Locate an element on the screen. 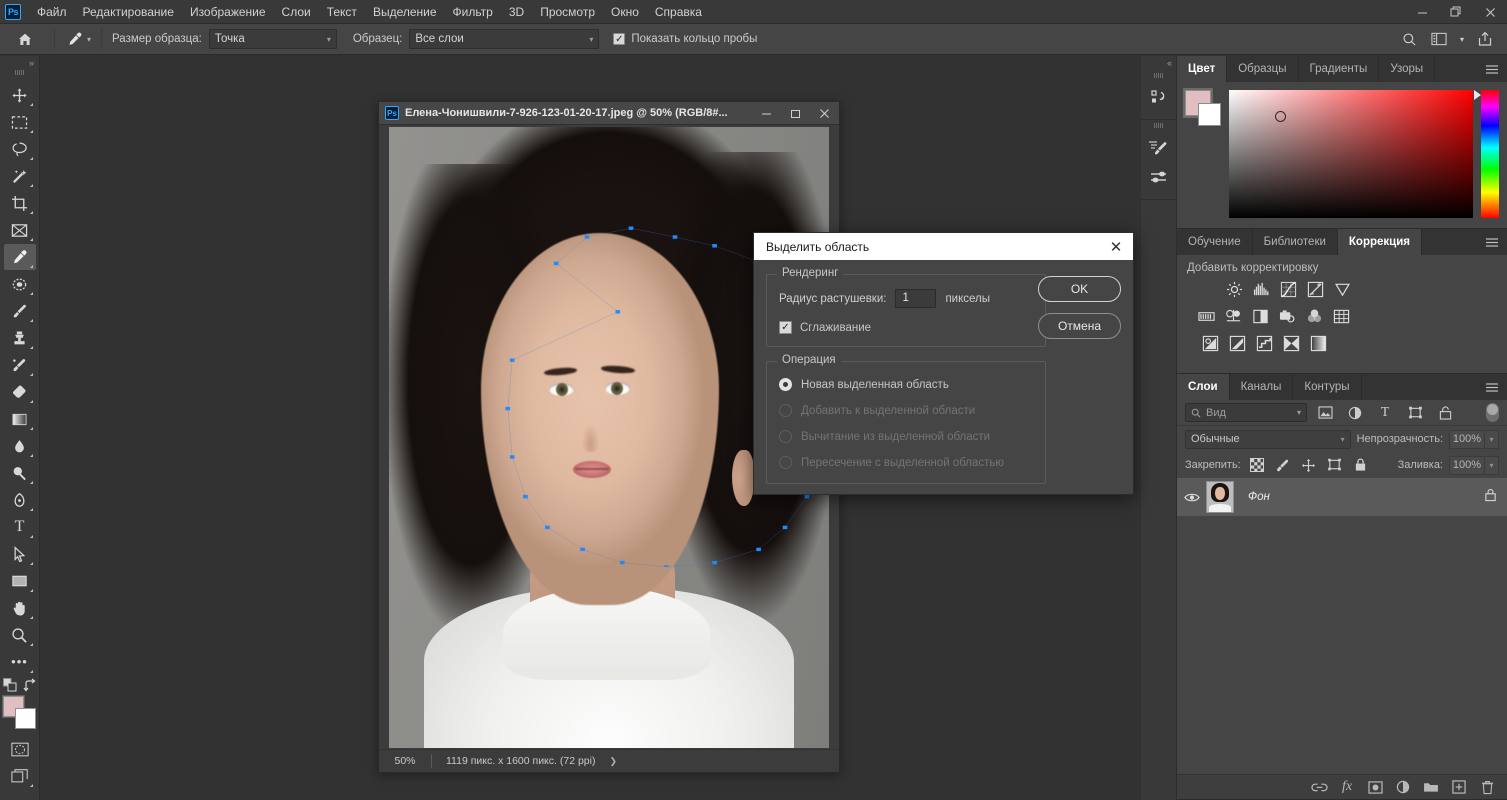 This screenshot has width=1507, height=800. chevron-down-icon: ▾ is located at coordinates (1462, 39).